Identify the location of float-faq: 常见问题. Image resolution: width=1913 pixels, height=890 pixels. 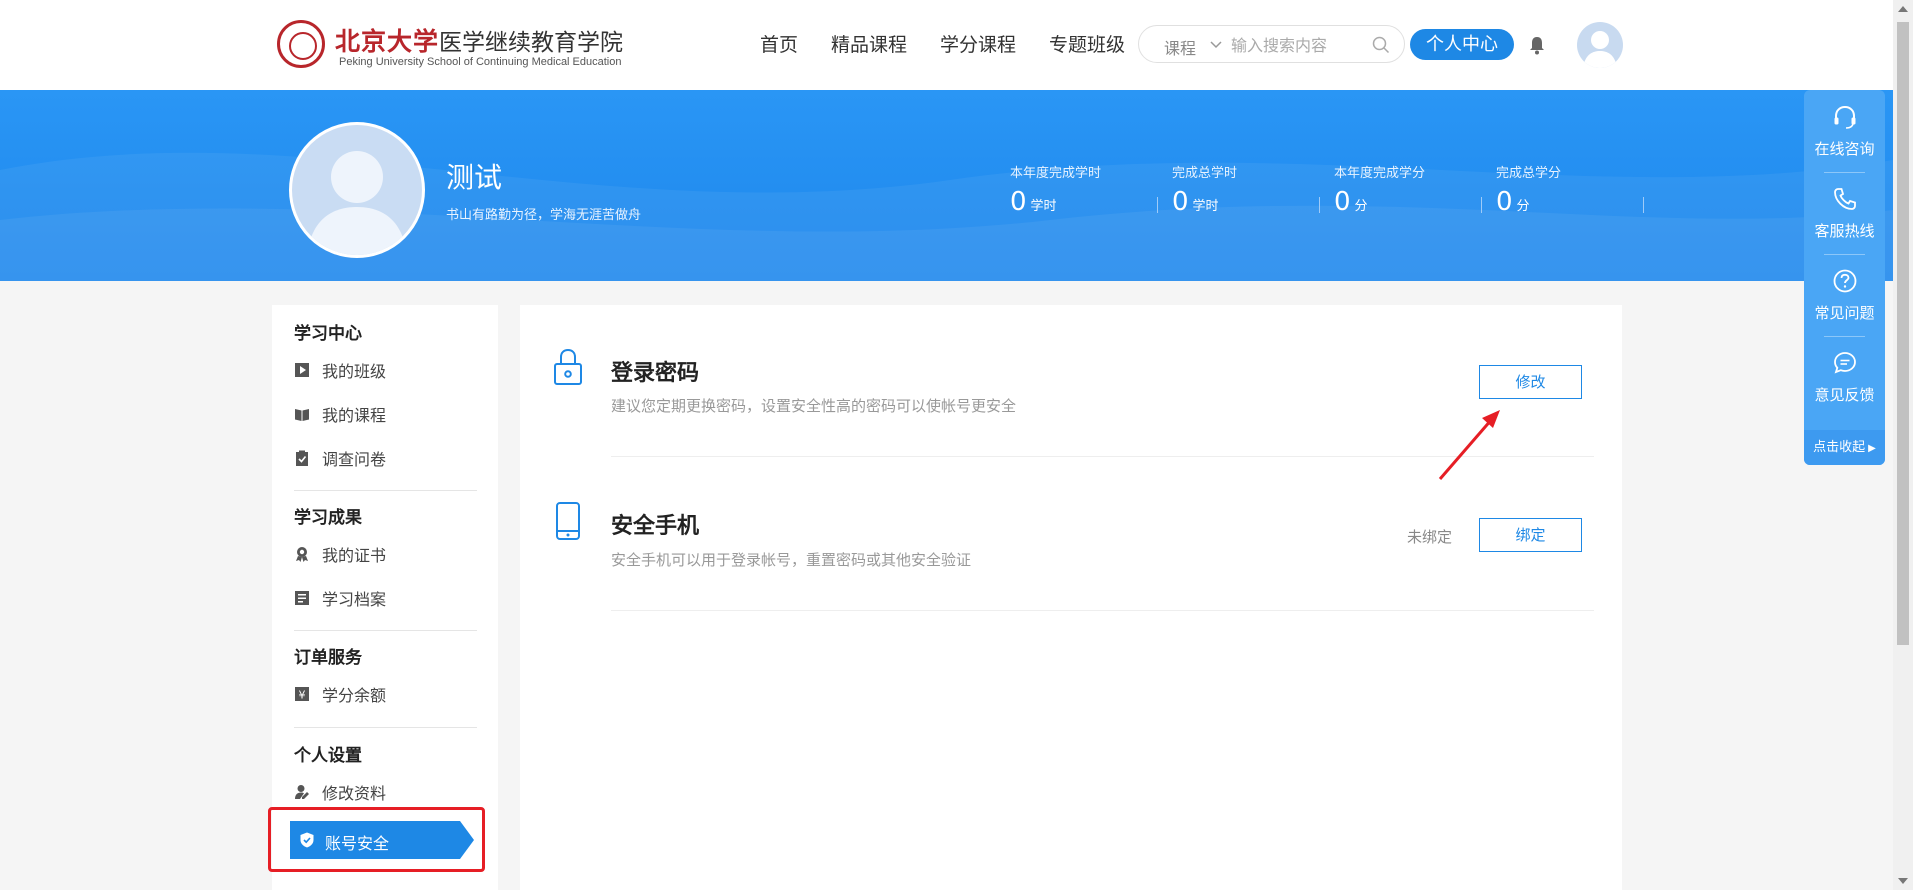
(1844, 295).